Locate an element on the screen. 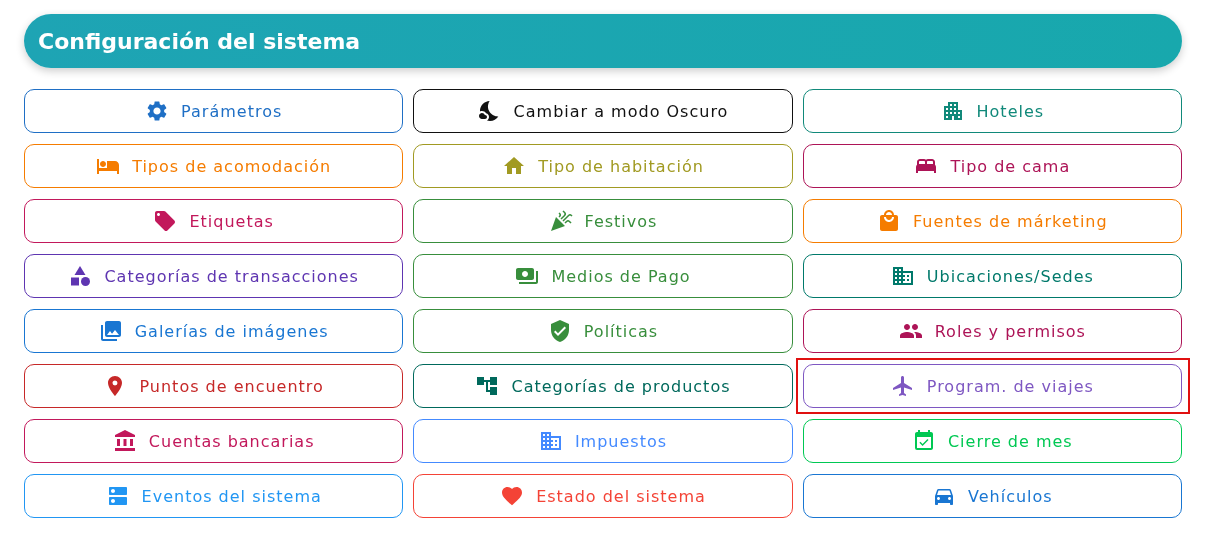  settings-button: Vehículos is located at coordinates (992, 496).